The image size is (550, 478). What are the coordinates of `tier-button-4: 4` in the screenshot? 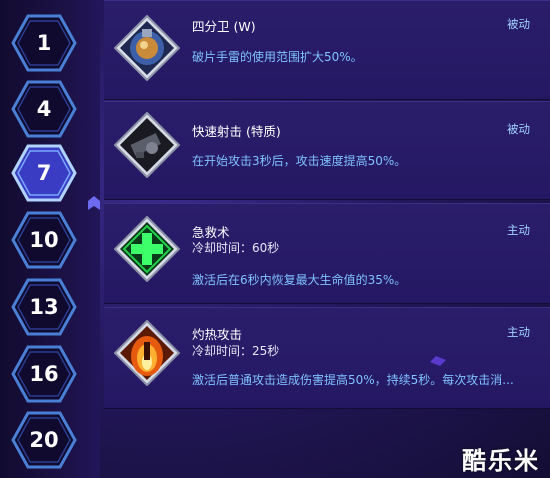 It's located at (44, 109).